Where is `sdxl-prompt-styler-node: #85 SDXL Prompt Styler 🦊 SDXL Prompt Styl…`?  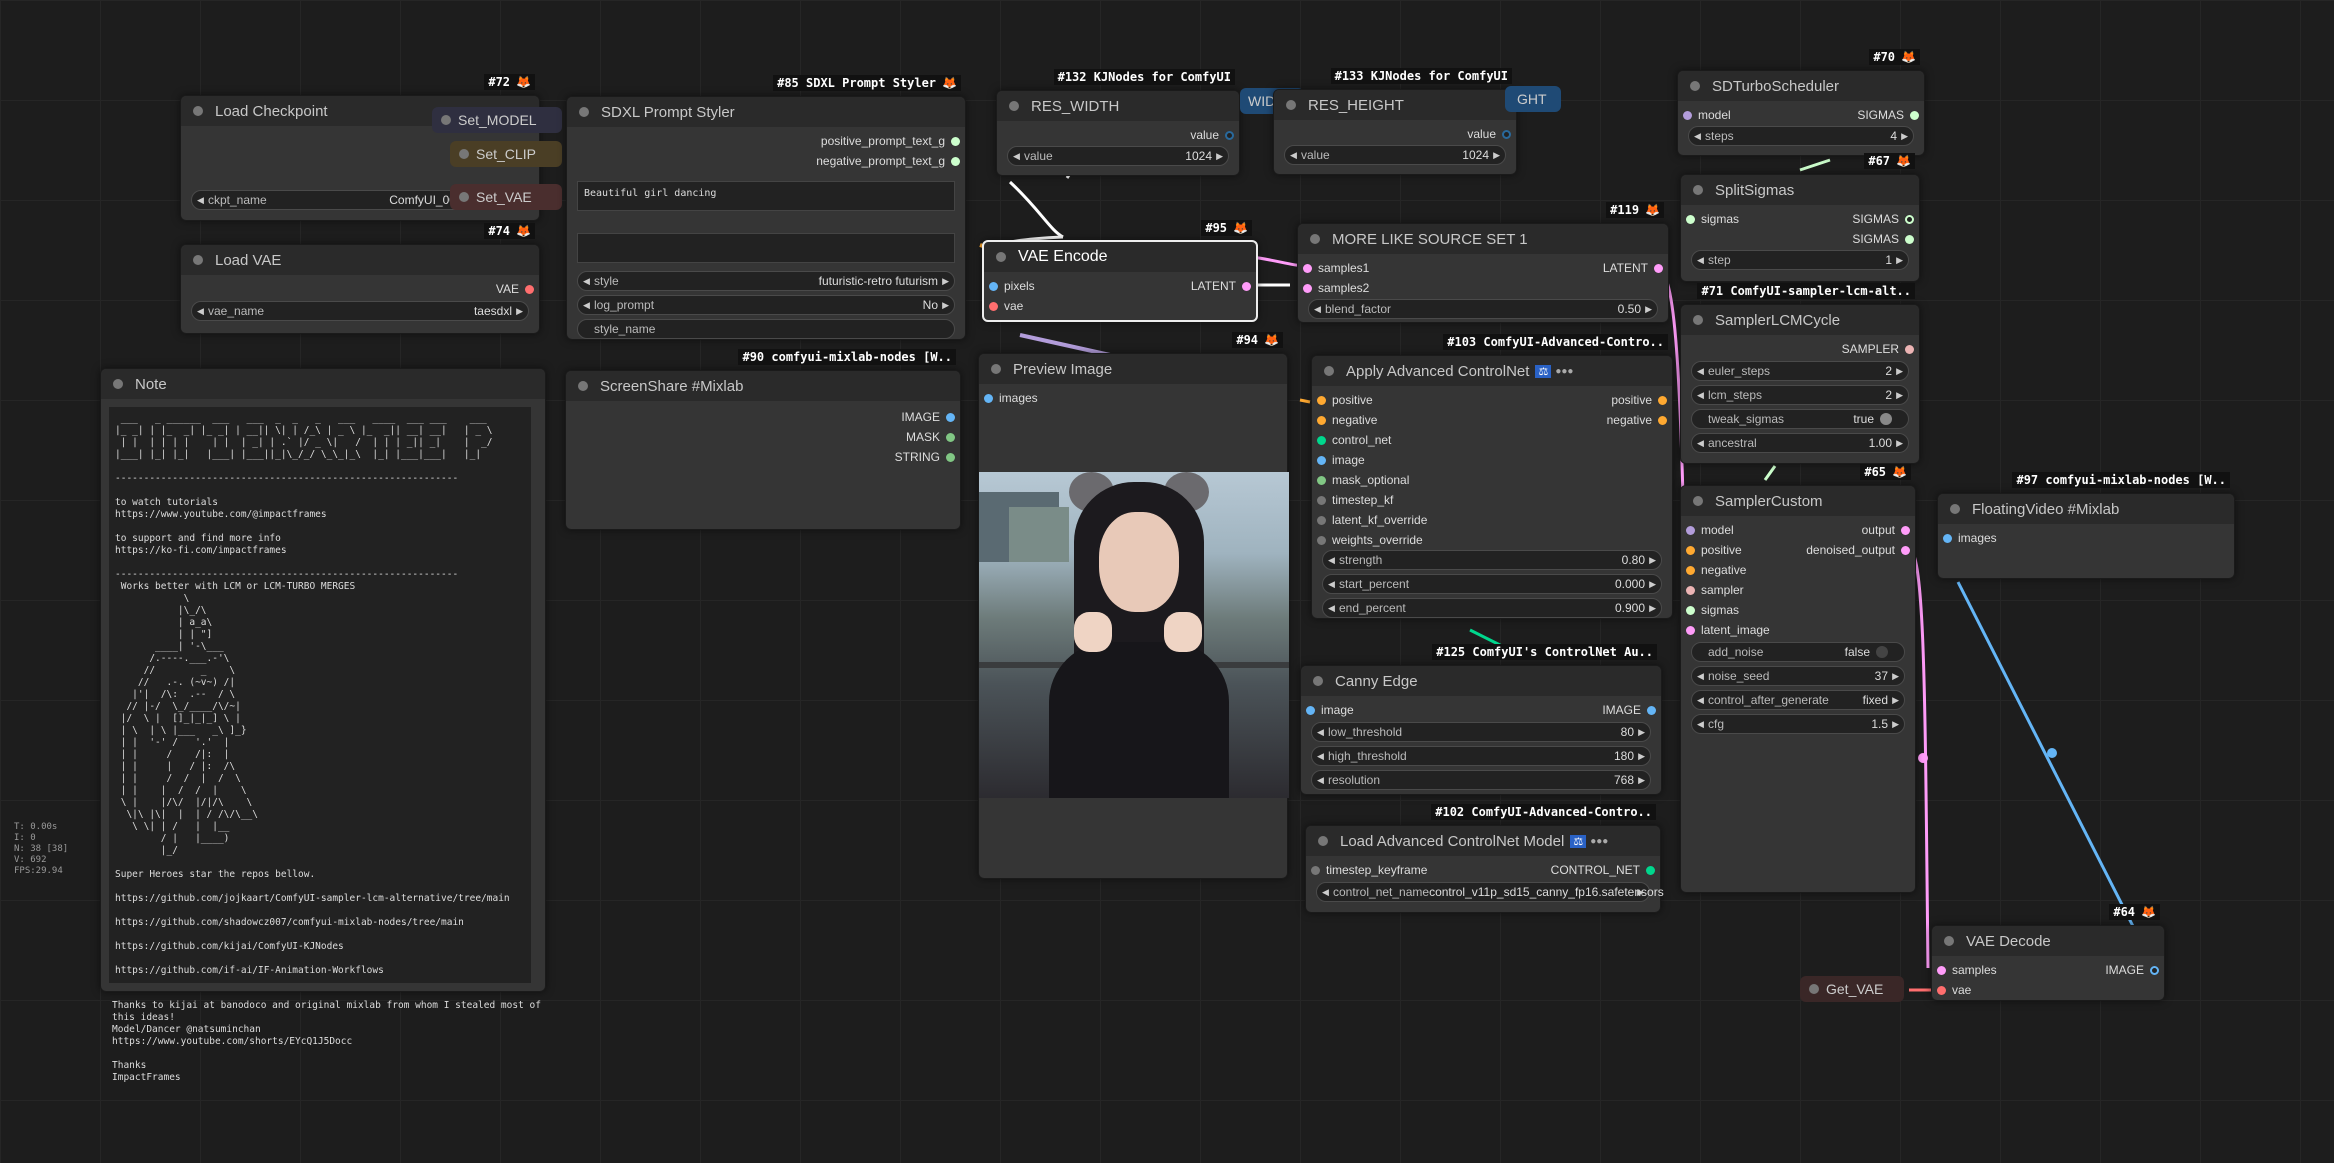
sdxl-prompt-styler-node: #85 SDXL Prompt Styler 🦊 SDXL Prompt Styl… is located at coordinates (766, 207).